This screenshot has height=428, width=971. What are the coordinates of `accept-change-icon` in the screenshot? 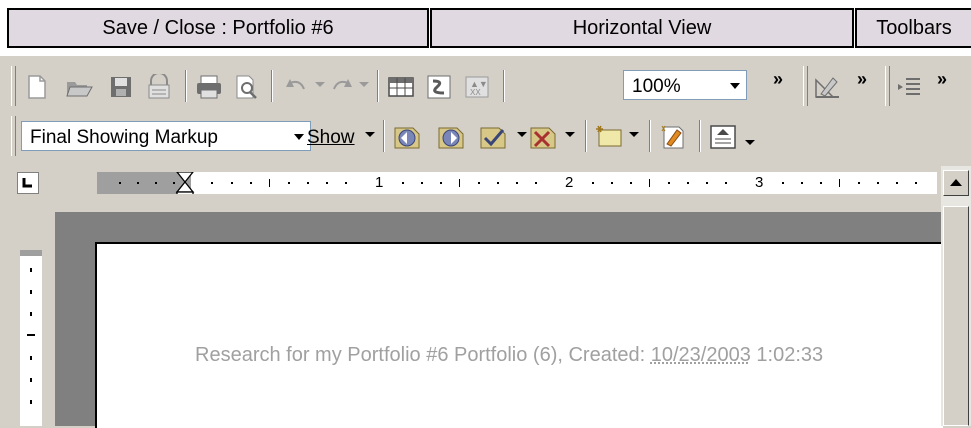 It's located at (493, 137).